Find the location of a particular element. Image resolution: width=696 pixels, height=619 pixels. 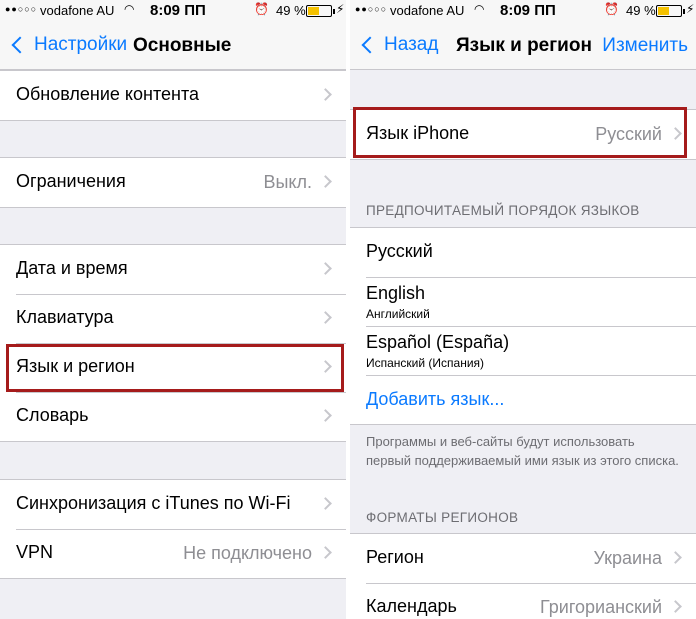

language-name: English is located at coordinates (396, 293).